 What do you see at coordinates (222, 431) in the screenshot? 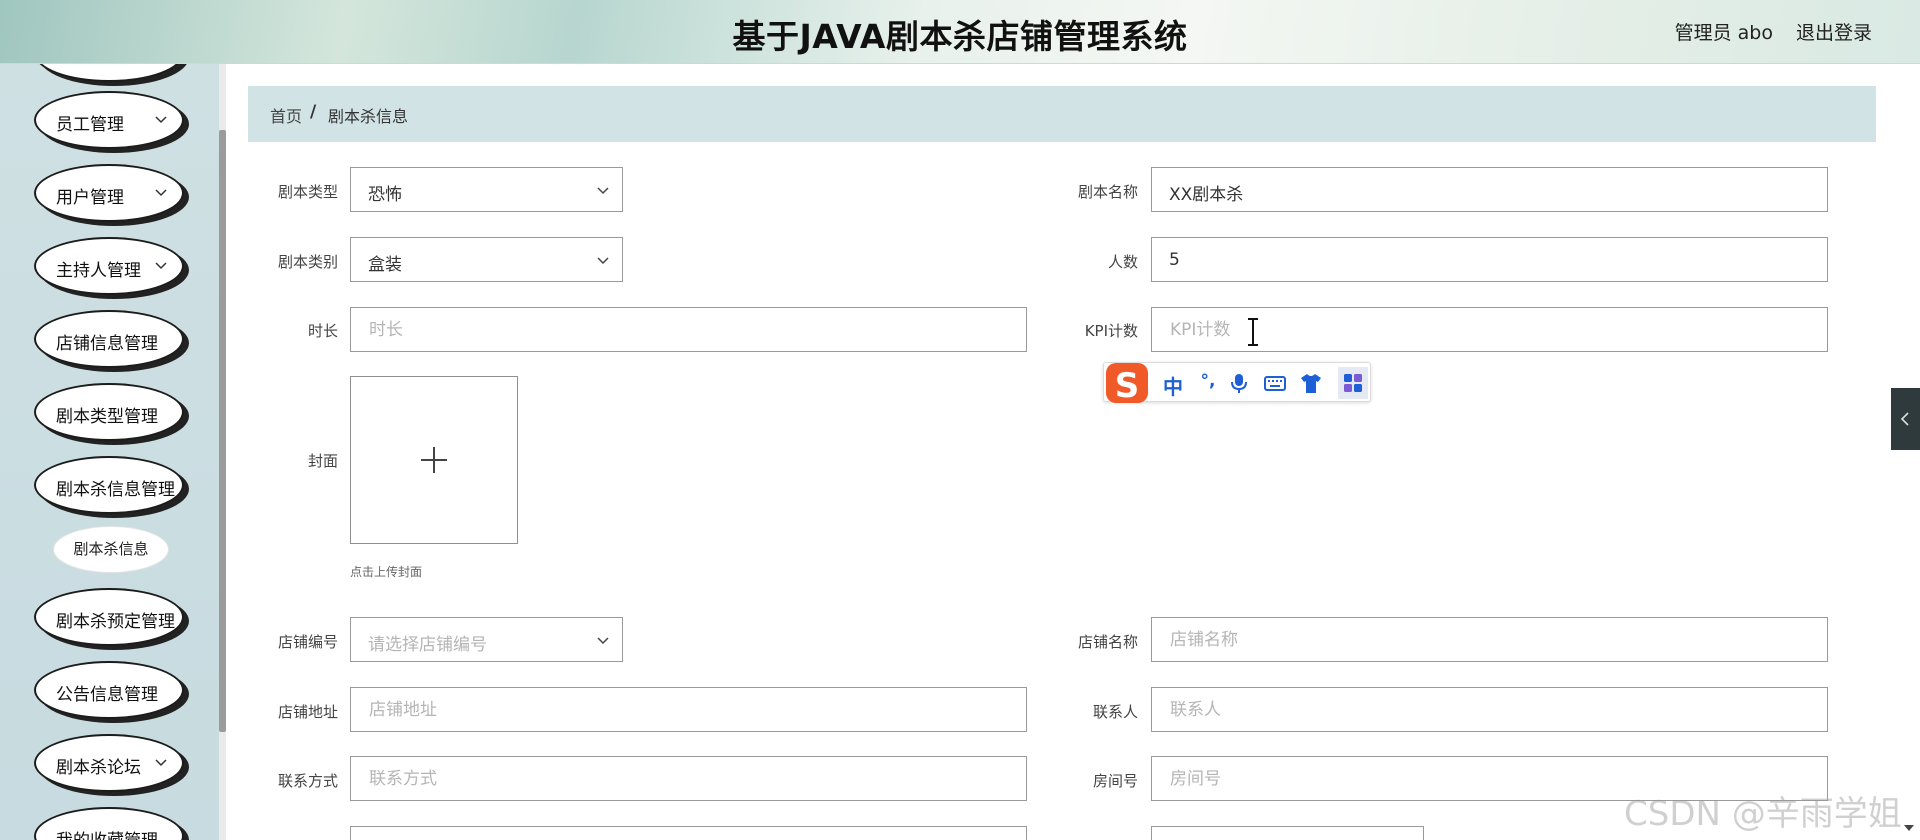
I see `sidebar-scroll-thumb` at bounding box center [222, 431].